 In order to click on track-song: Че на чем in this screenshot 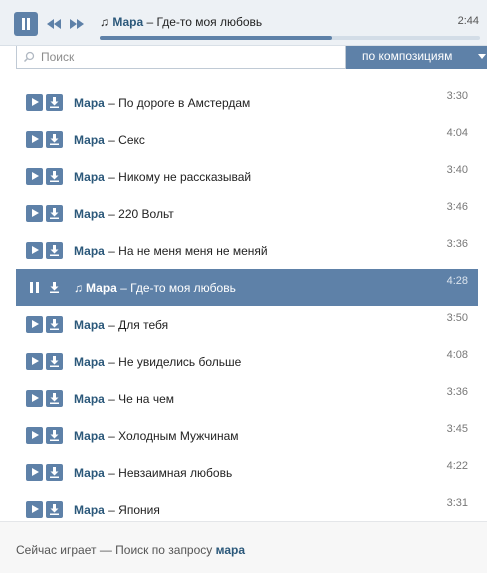, I will do `click(146, 399)`.